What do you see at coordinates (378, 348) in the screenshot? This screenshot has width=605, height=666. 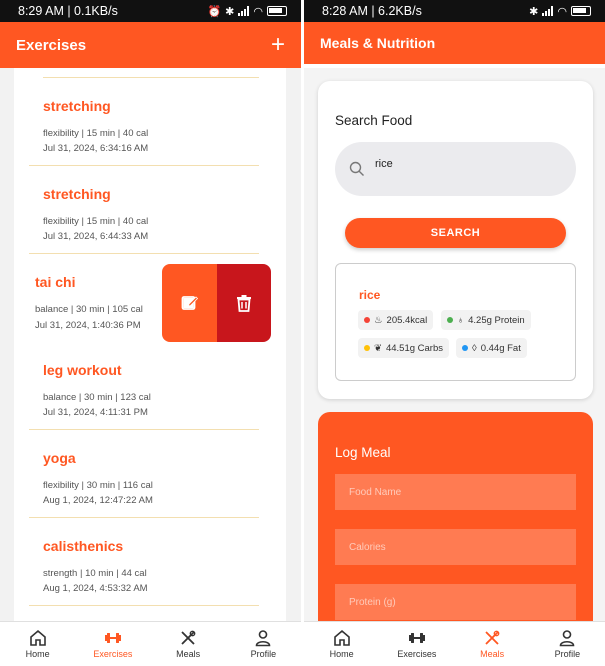 I see `leaf-icon: ❦` at bounding box center [378, 348].